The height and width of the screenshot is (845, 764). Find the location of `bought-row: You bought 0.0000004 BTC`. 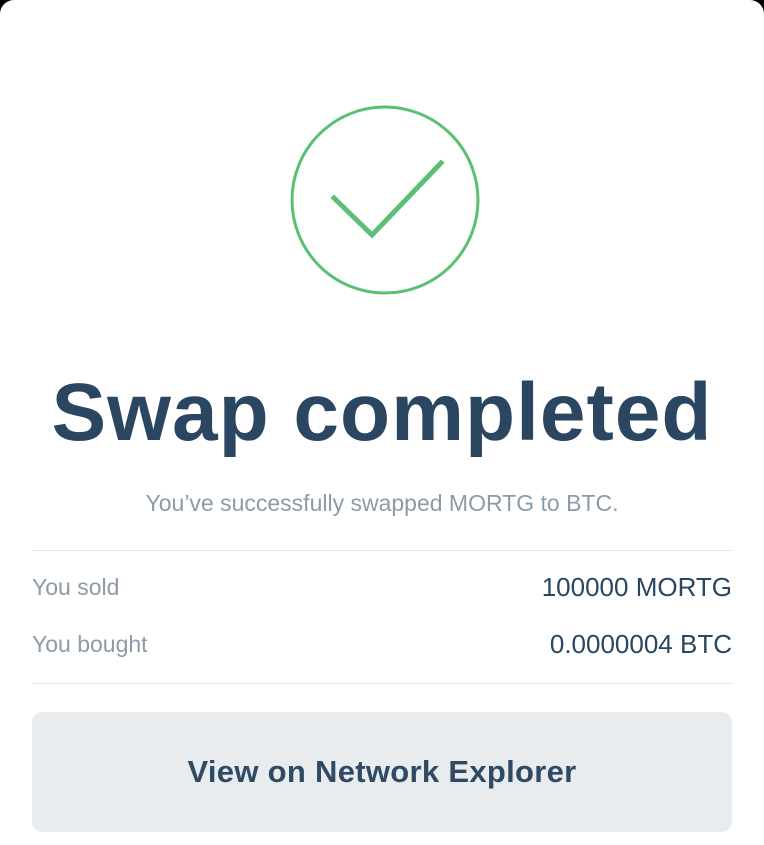

bought-row: You bought 0.0000004 BTC is located at coordinates (382, 644).